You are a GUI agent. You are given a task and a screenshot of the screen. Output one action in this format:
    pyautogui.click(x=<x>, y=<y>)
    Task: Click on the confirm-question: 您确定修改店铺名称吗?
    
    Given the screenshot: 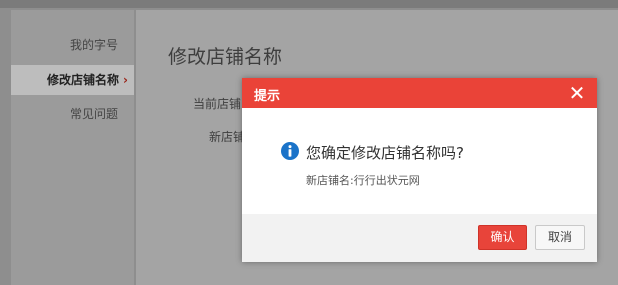 What is the action you would take?
    pyautogui.click(x=385, y=153)
    